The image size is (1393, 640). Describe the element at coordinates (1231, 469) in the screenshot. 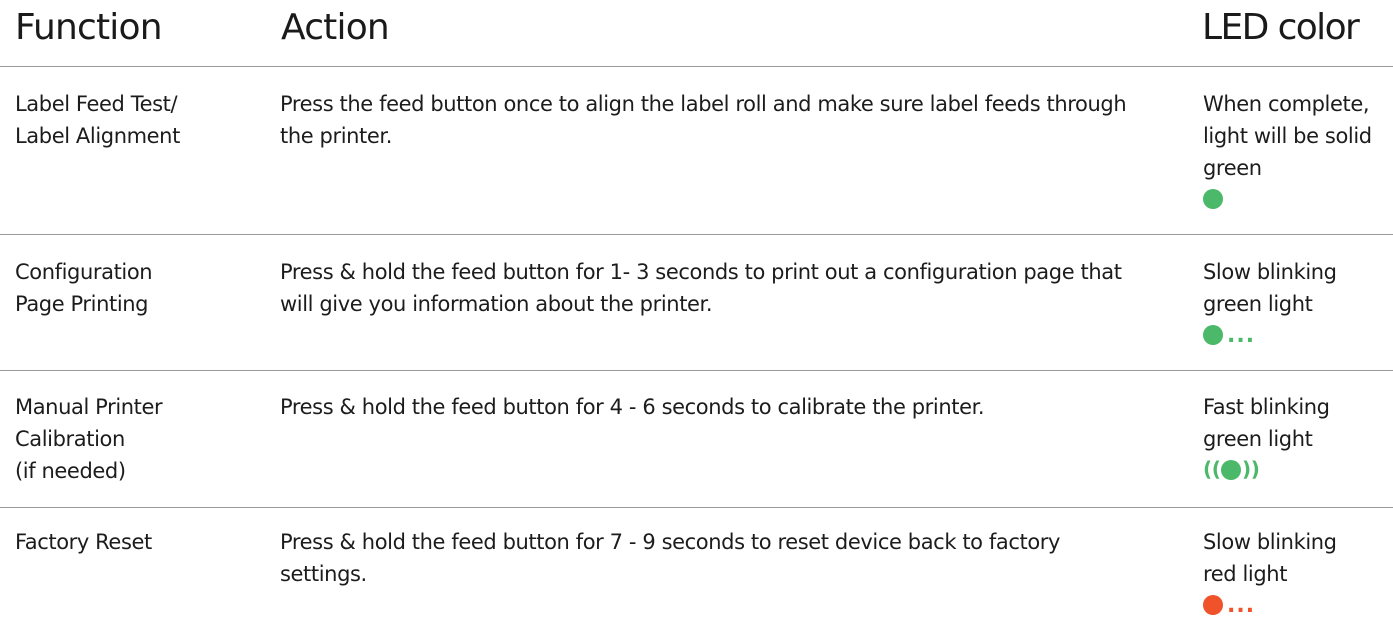

I see `fast-blink-green-icon: (( ))` at that location.